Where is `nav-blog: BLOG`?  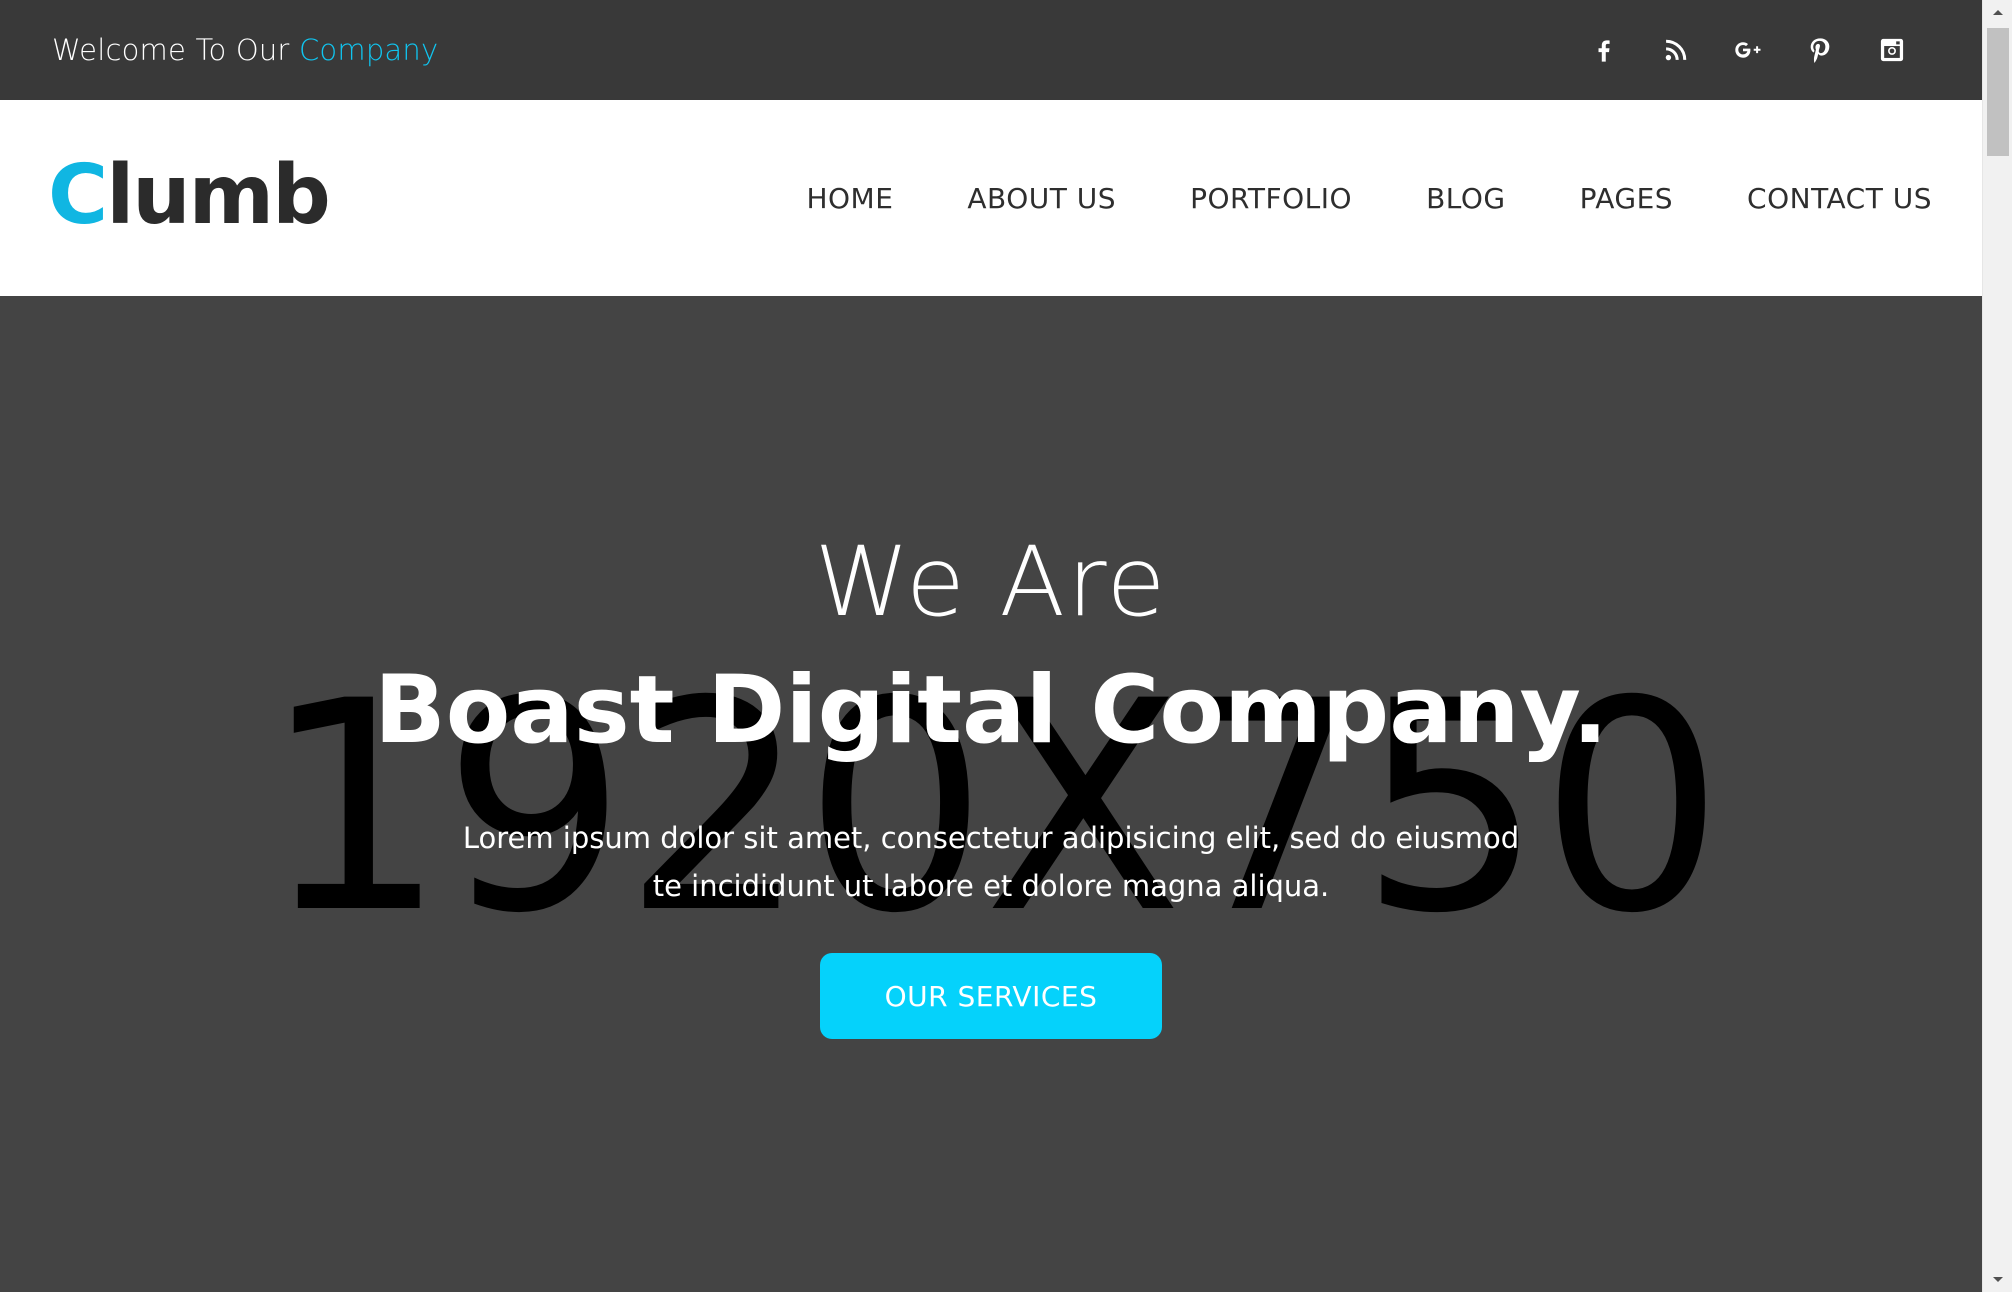
nav-blog: BLOG is located at coordinates (1466, 198).